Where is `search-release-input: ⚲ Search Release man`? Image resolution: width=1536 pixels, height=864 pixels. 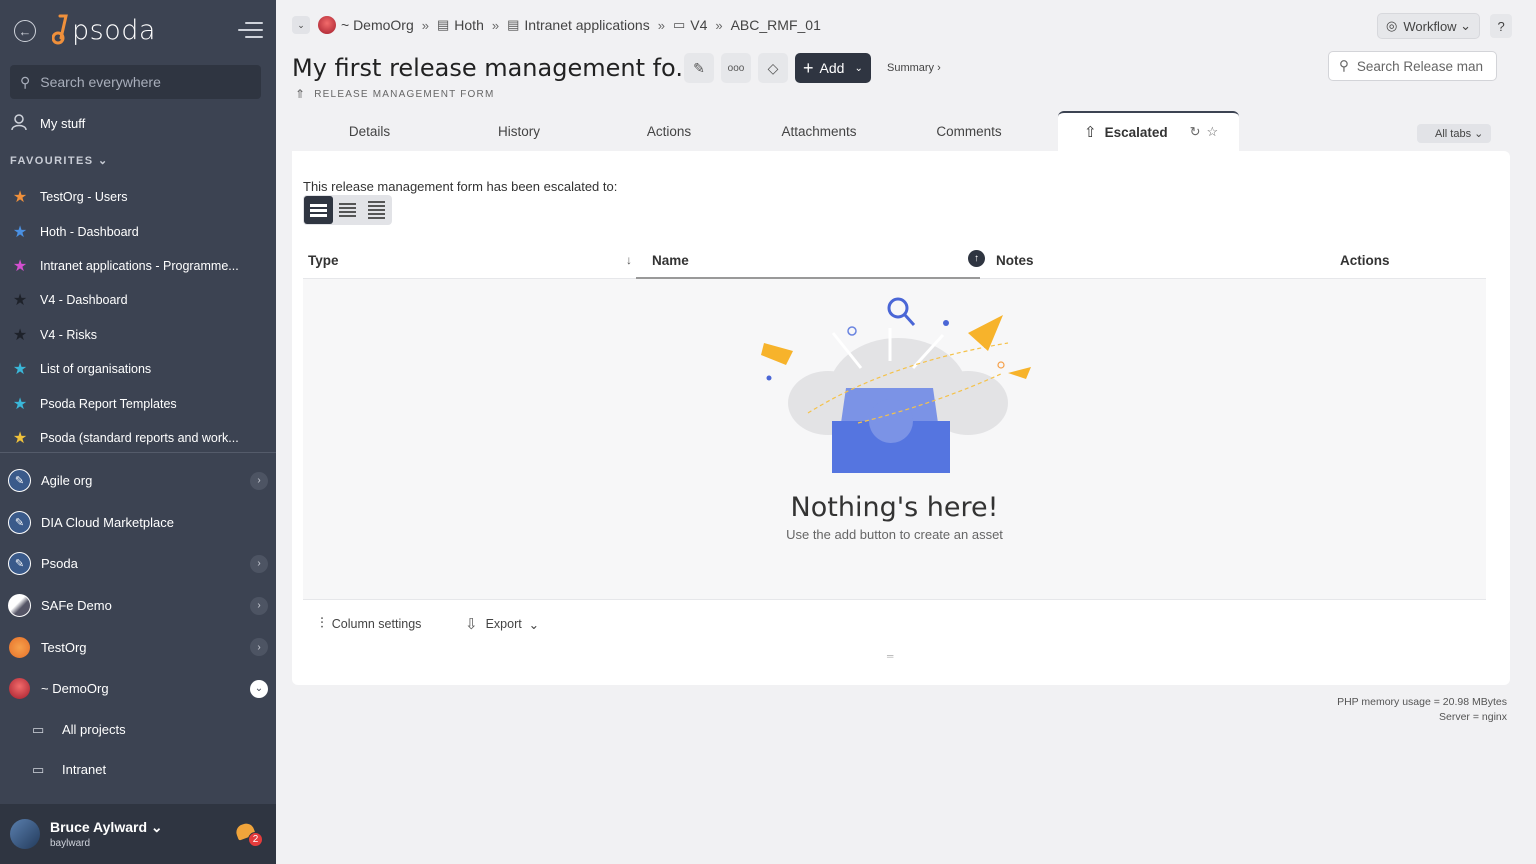
search-release-input: ⚲ Search Release man is located at coordinates (1412, 66).